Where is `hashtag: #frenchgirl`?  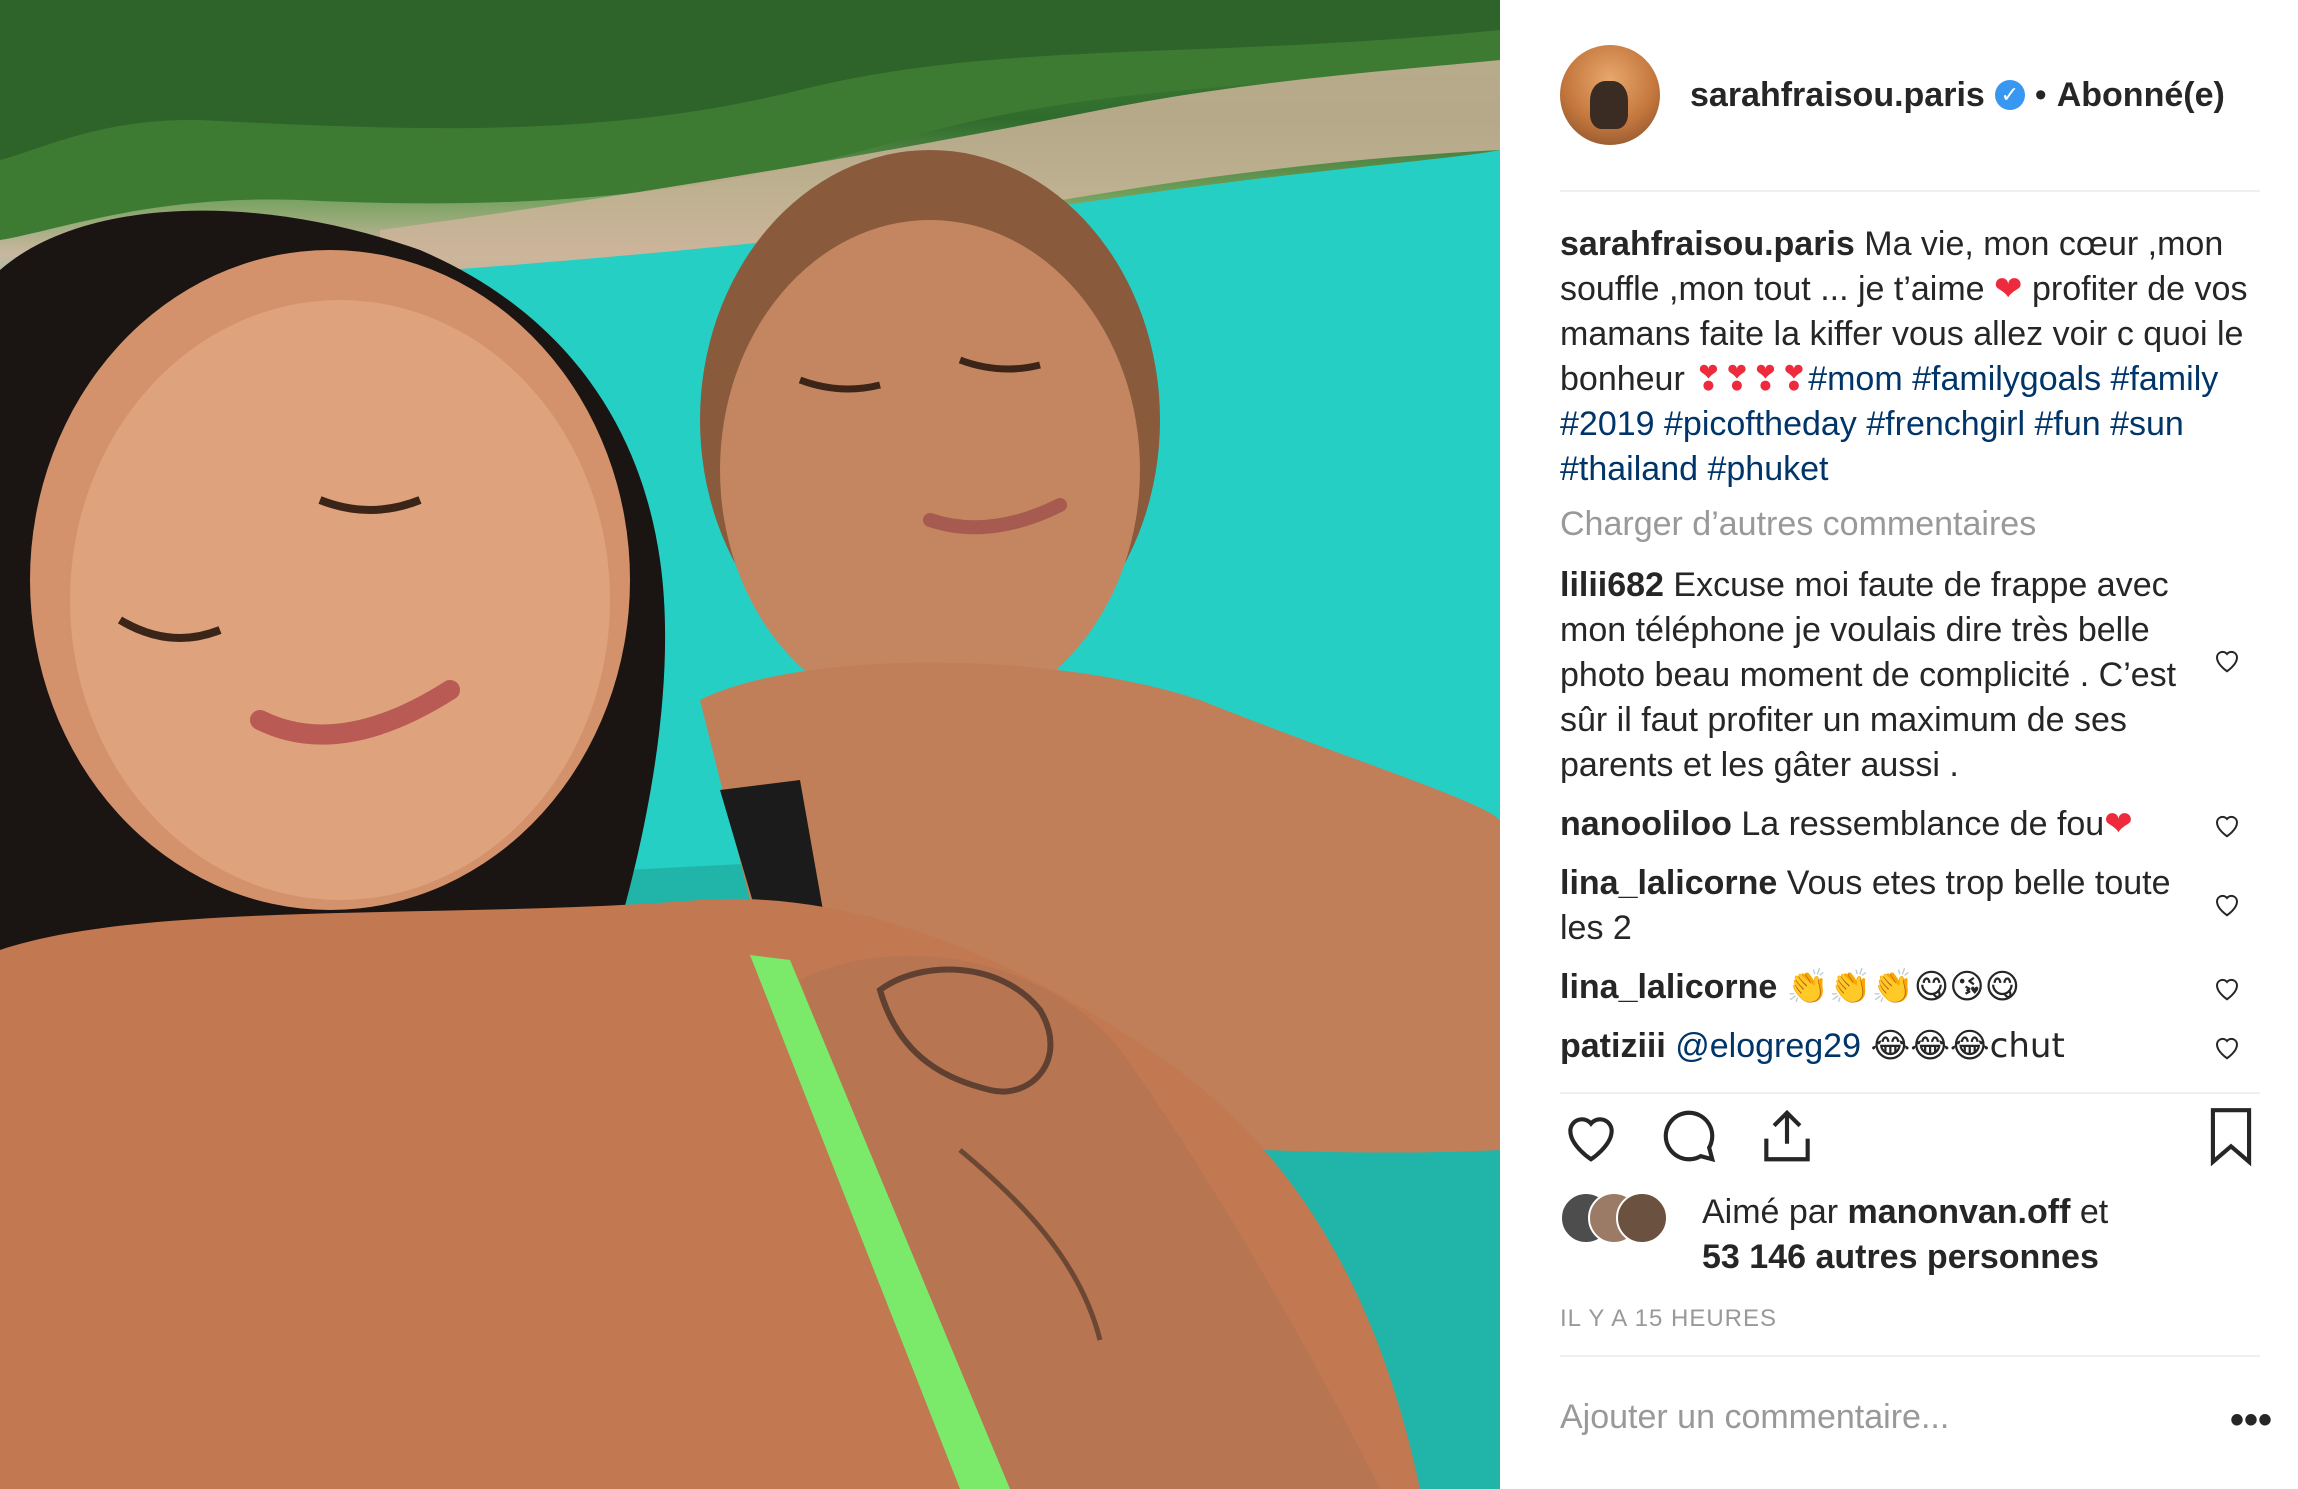 hashtag: #frenchgirl is located at coordinates (1945, 424).